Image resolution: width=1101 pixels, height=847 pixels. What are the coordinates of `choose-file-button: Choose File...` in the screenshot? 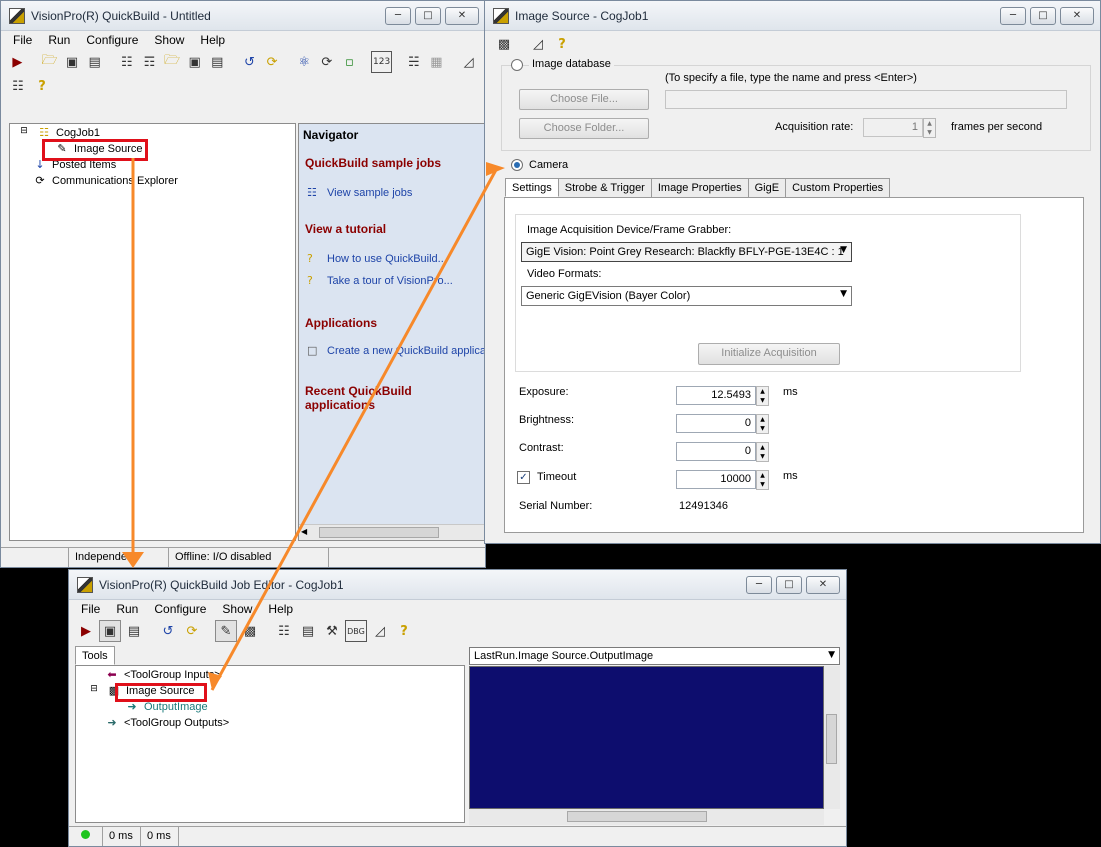 It's located at (584, 99).